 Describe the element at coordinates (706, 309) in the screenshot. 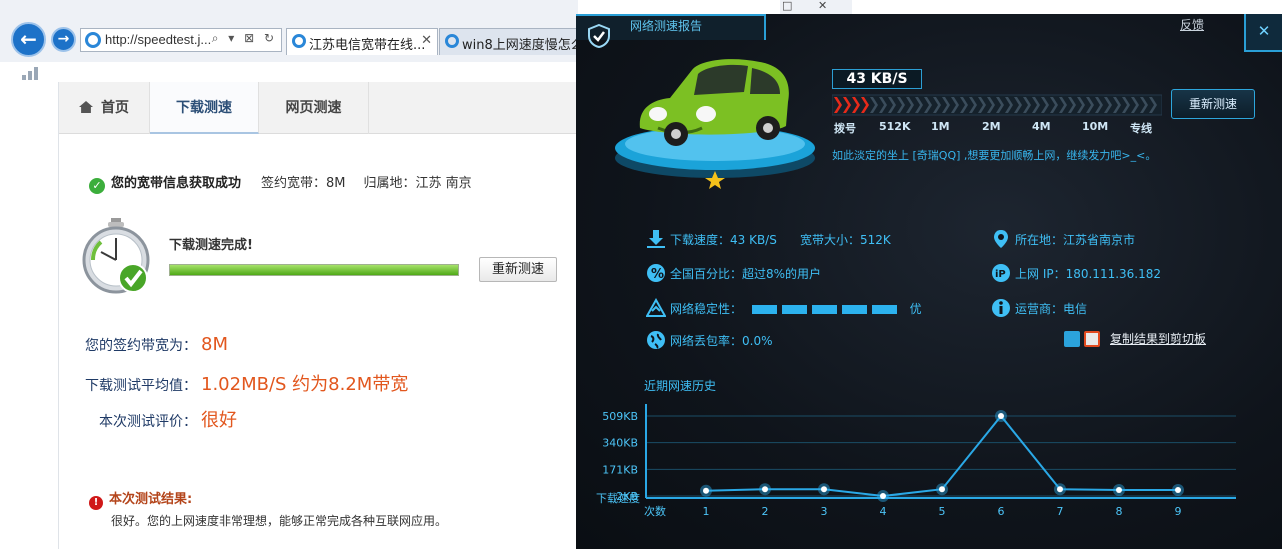

I see `stability-label: 网络稳定性：` at that location.